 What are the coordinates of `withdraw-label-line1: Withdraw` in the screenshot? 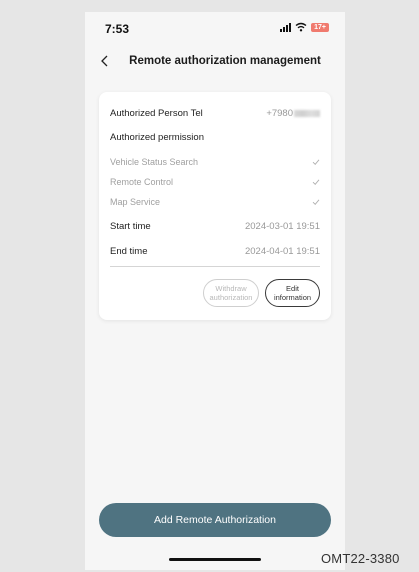 It's located at (231, 288).